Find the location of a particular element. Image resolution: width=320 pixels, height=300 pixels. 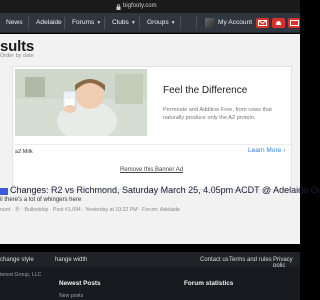

my-account-link: My Account is located at coordinates (235, 23).